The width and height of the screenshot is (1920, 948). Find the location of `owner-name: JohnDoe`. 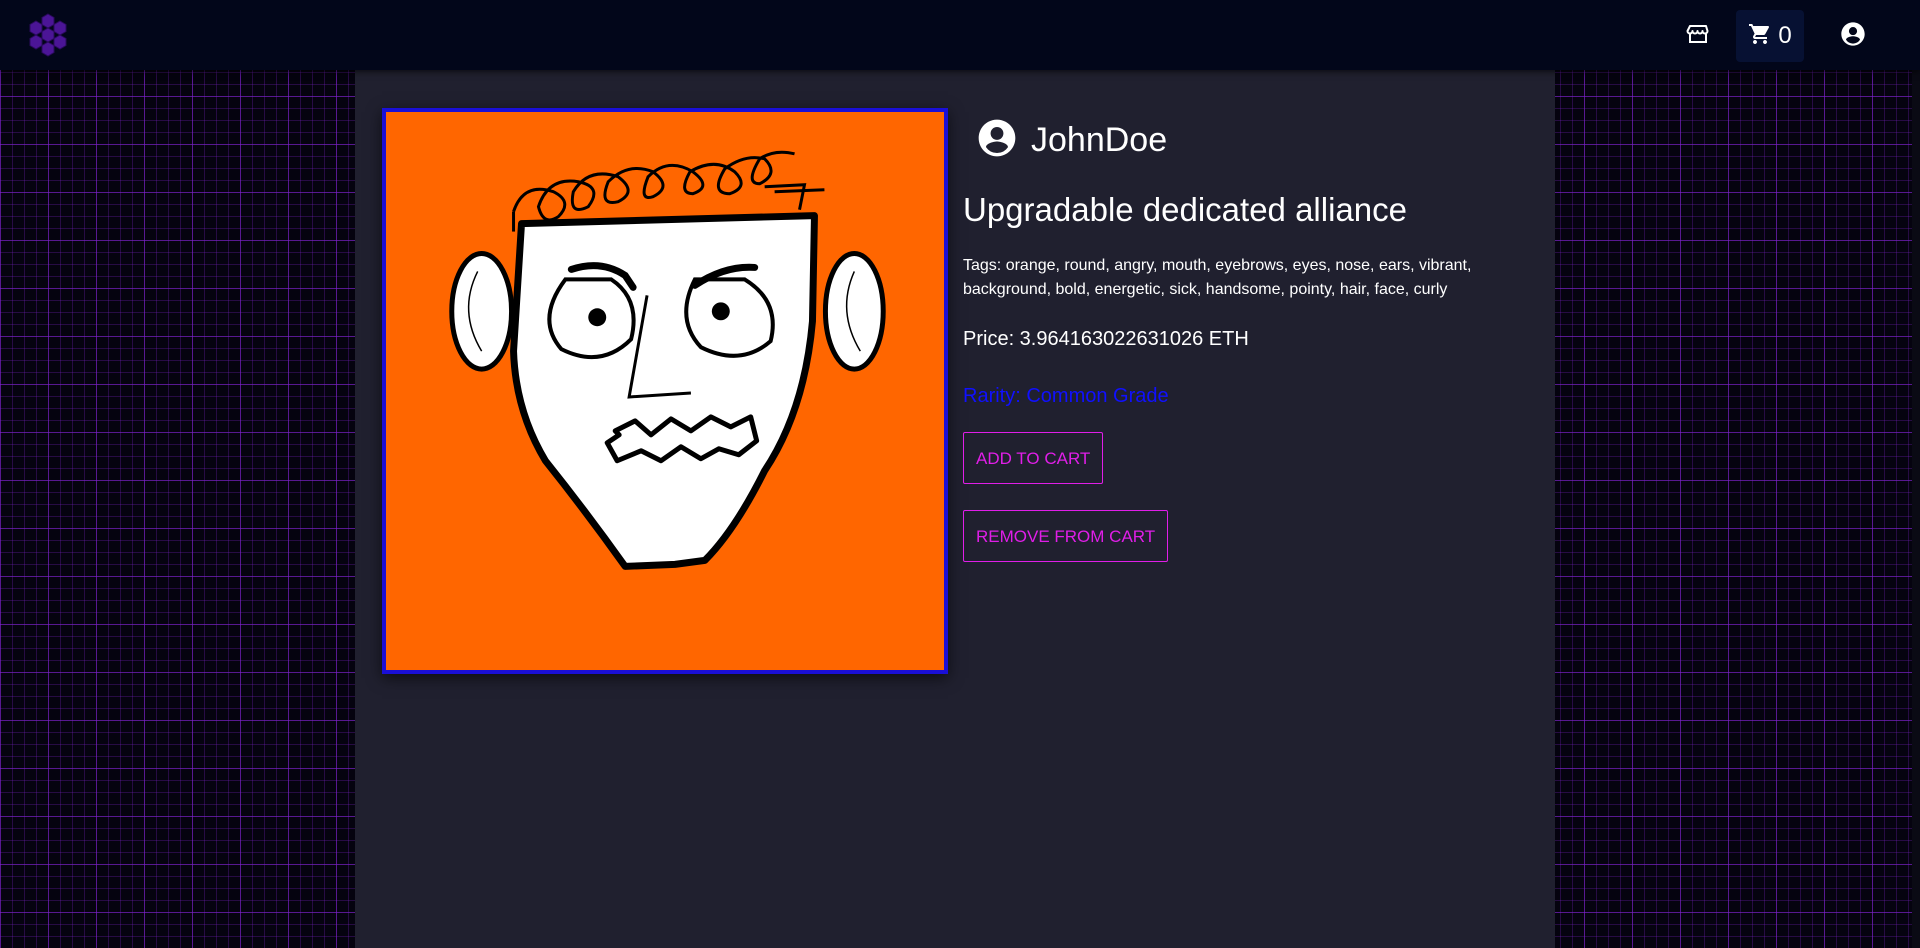

owner-name: JohnDoe is located at coordinates (1099, 139).